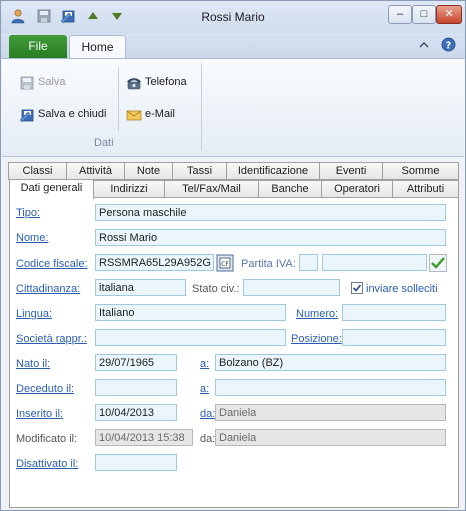 Image resolution: width=466 pixels, height=511 pixels. I want to click on calculate-cf-icon: CF, so click(225, 263).